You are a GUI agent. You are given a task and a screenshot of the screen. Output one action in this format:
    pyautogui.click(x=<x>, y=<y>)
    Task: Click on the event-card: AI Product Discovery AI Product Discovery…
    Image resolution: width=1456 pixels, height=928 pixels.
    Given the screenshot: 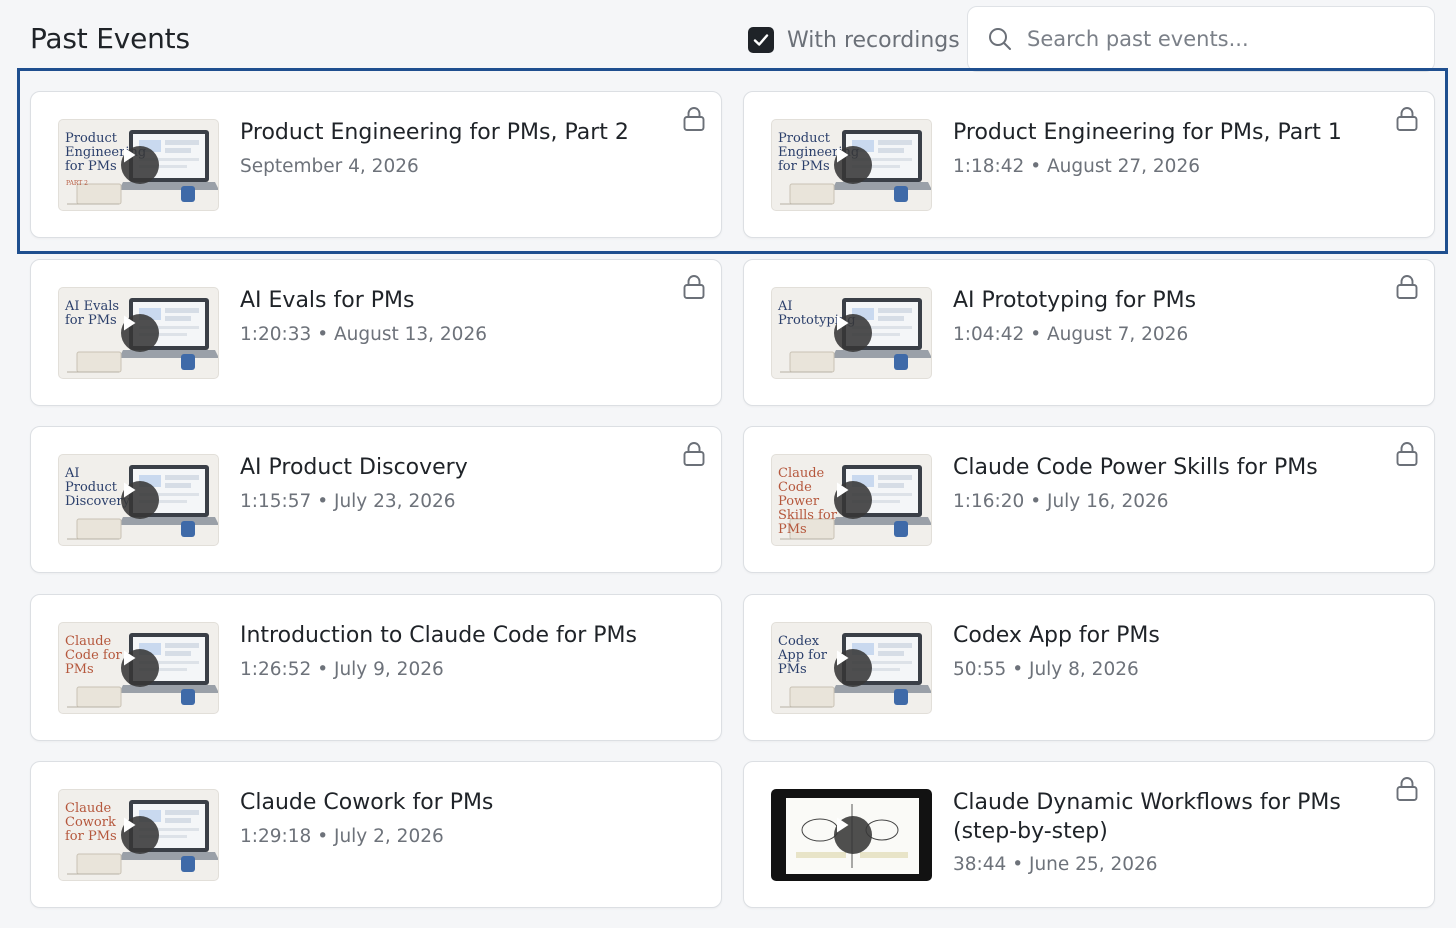 What is the action you would take?
    pyautogui.click(x=376, y=499)
    